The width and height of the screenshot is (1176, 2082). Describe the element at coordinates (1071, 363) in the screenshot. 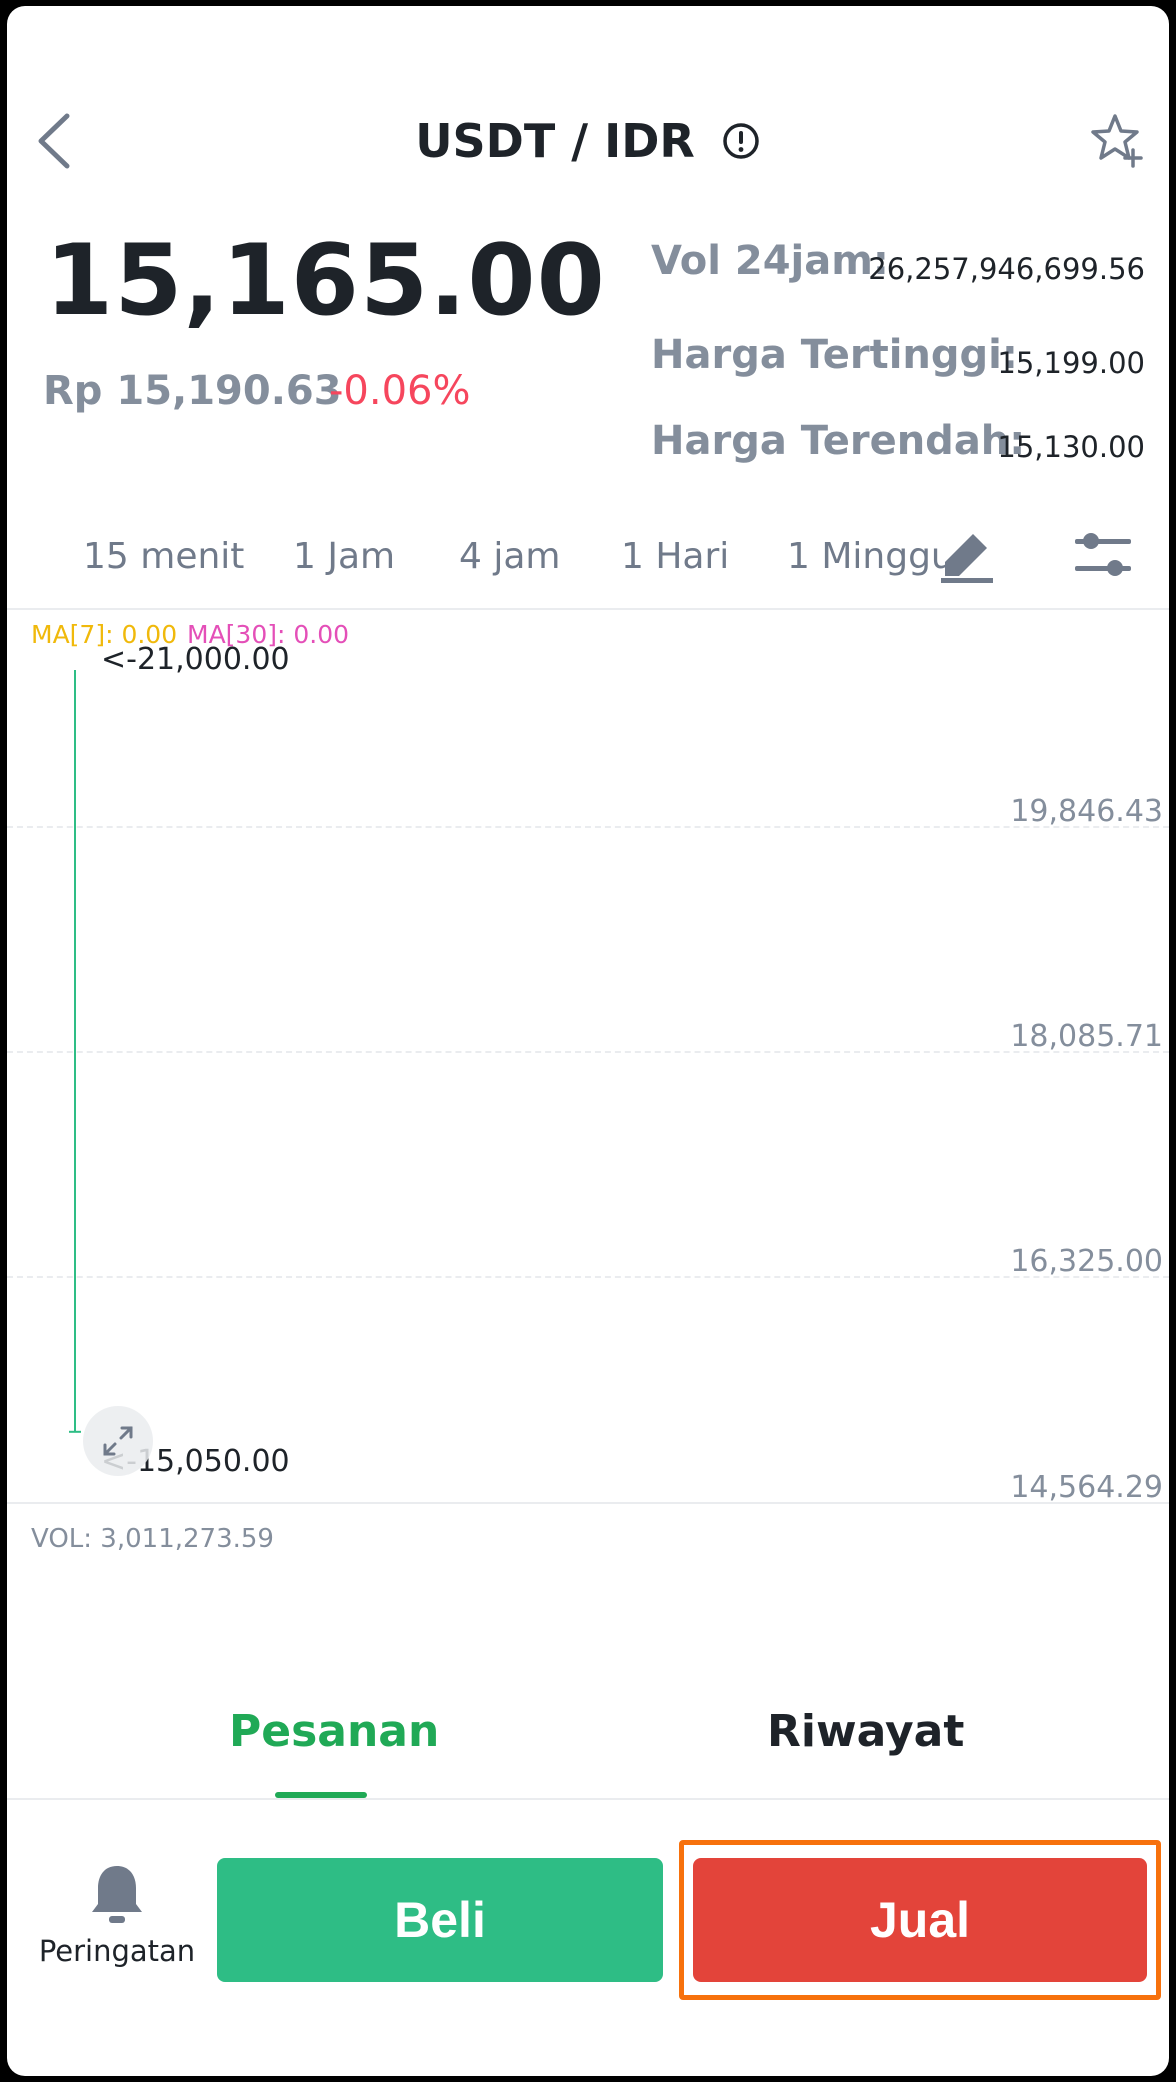

I see `stat-value-high: 15,199.00` at that location.